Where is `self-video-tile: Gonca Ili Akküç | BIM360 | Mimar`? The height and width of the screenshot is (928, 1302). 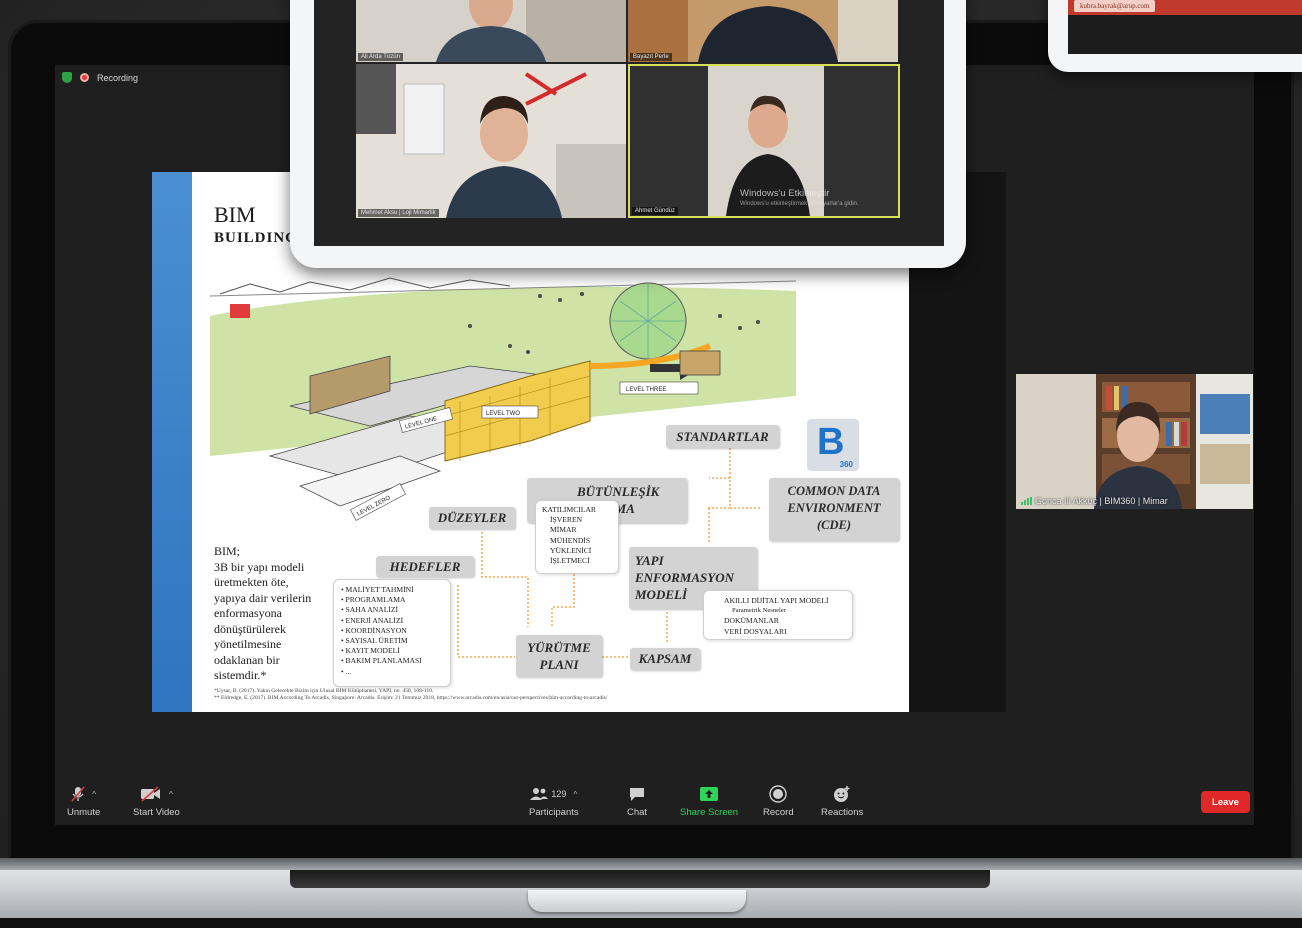
self-video-tile: Gonca Ili Akküç | BIM360 | Mimar is located at coordinates (1134, 441).